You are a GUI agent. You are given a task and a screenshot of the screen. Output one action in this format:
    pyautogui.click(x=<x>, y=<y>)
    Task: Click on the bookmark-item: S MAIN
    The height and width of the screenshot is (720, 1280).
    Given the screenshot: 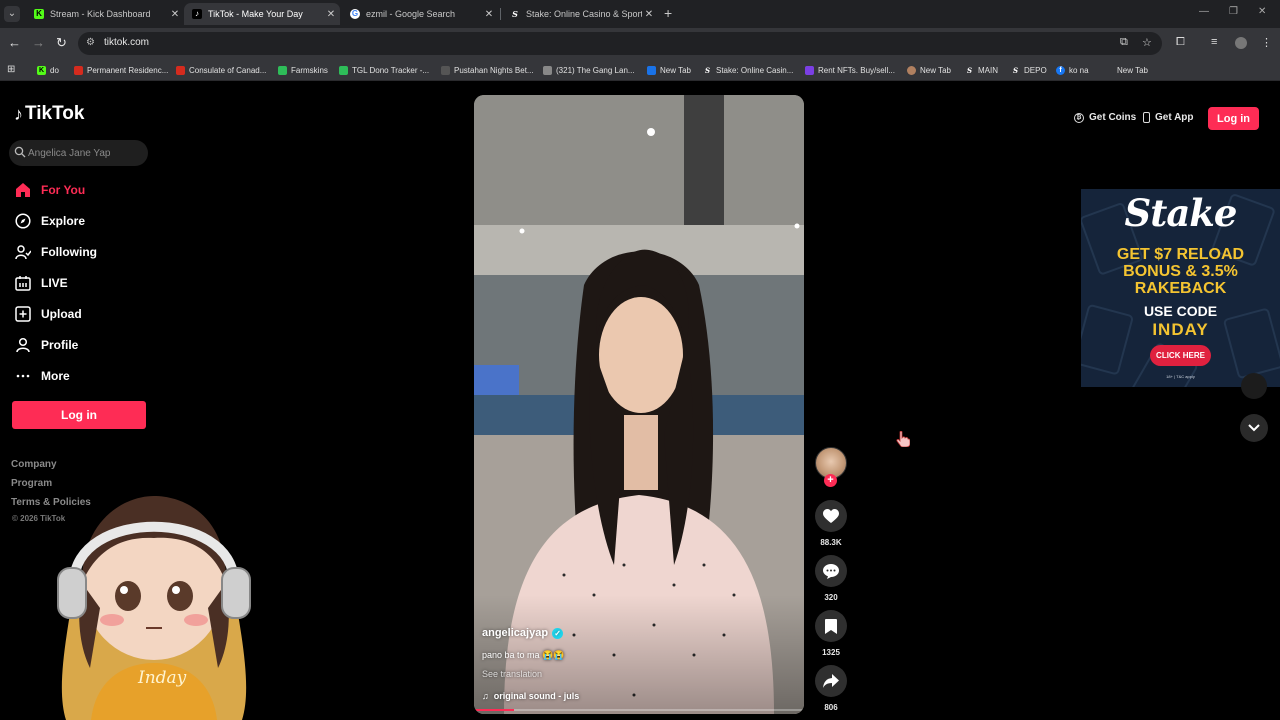 What is the action you would take?
    pyautogui.click(x=981, y=70)
    